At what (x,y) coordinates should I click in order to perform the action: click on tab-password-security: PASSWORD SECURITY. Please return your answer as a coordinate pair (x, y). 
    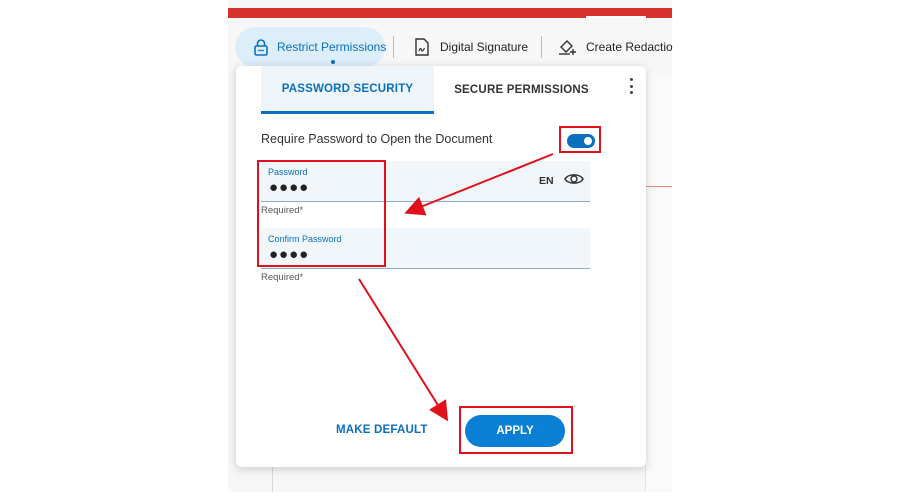
    Looking at the image, I should click on (347, 90).